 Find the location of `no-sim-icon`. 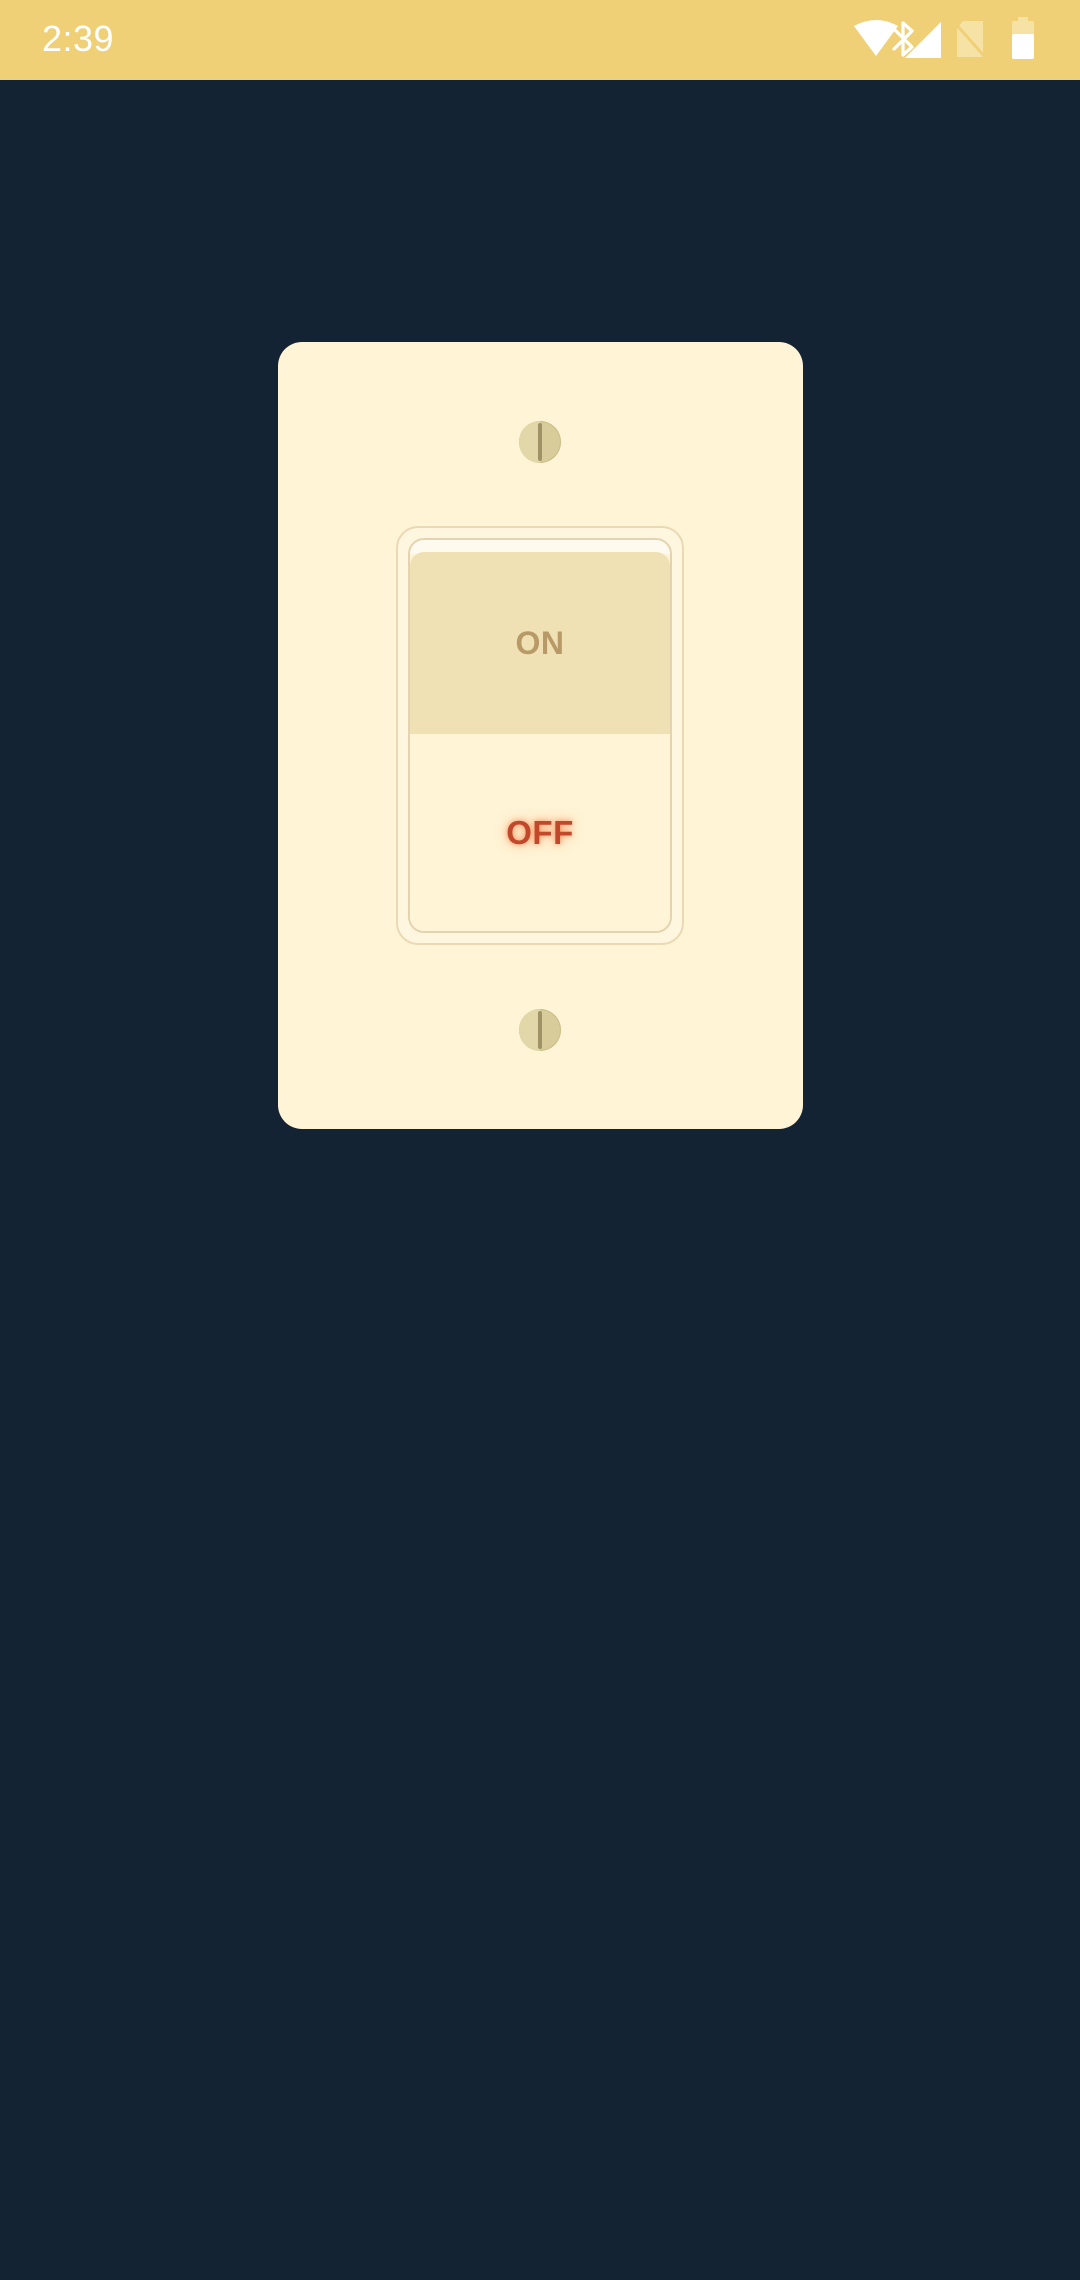

no-sim-icon is located at coordinates (970, 39).